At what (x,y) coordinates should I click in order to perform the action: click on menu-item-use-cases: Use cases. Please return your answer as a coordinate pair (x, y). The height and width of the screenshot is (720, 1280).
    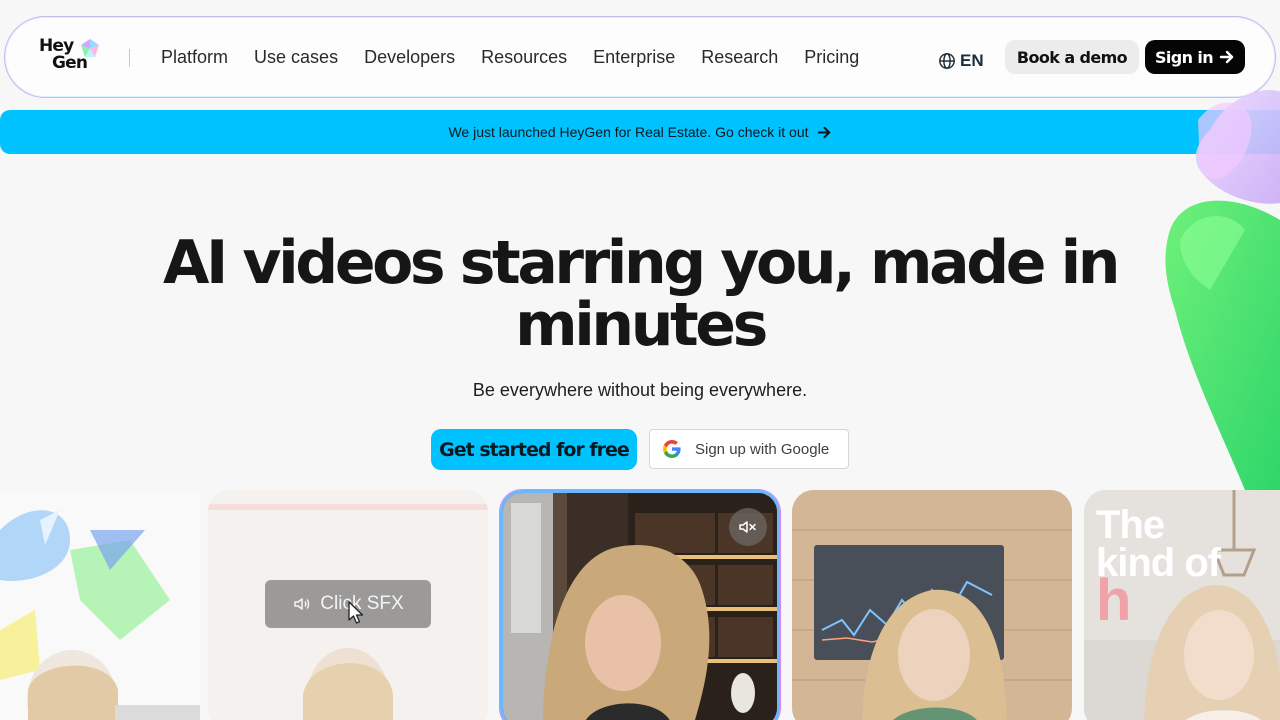
    Looking at the image, I should click on (296, 57).